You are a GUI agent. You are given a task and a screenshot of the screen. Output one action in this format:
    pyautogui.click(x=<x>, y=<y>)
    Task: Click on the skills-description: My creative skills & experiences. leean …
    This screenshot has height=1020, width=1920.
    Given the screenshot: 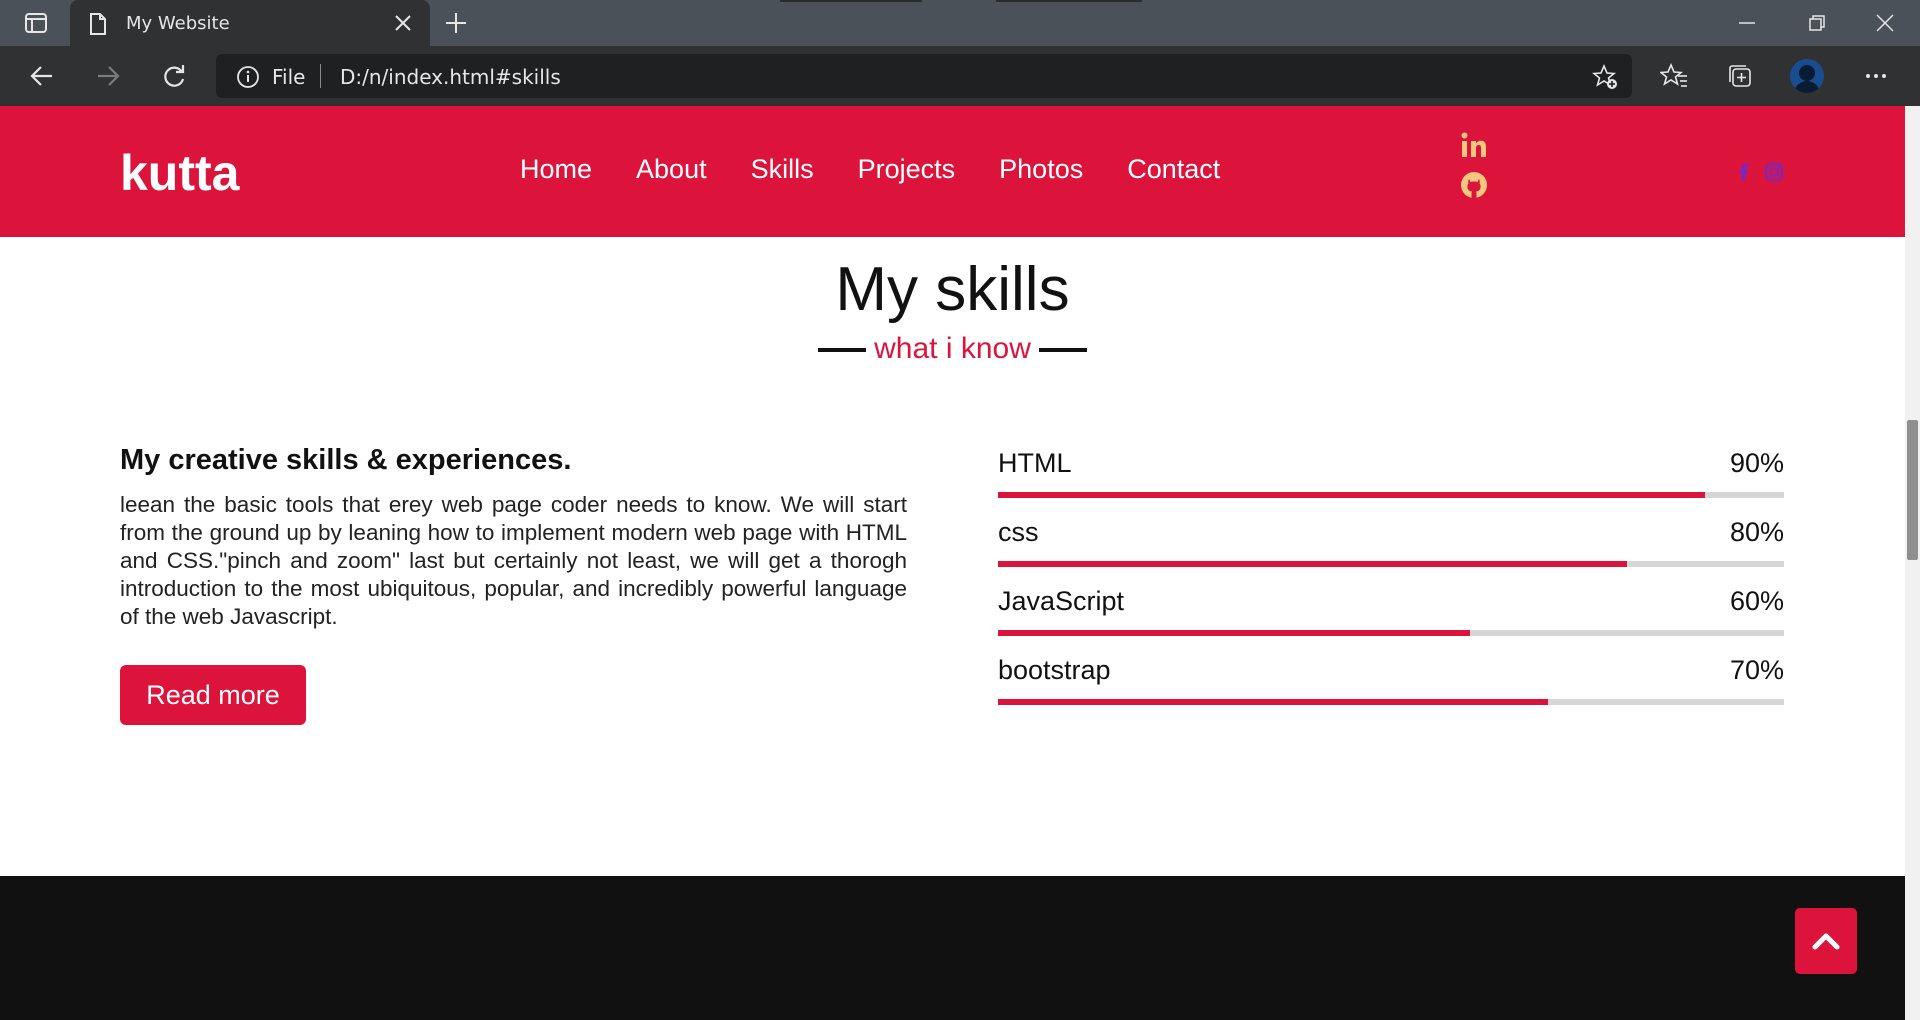 What is the action you would take?
    pyautogui.click(x=513, y=537)
    